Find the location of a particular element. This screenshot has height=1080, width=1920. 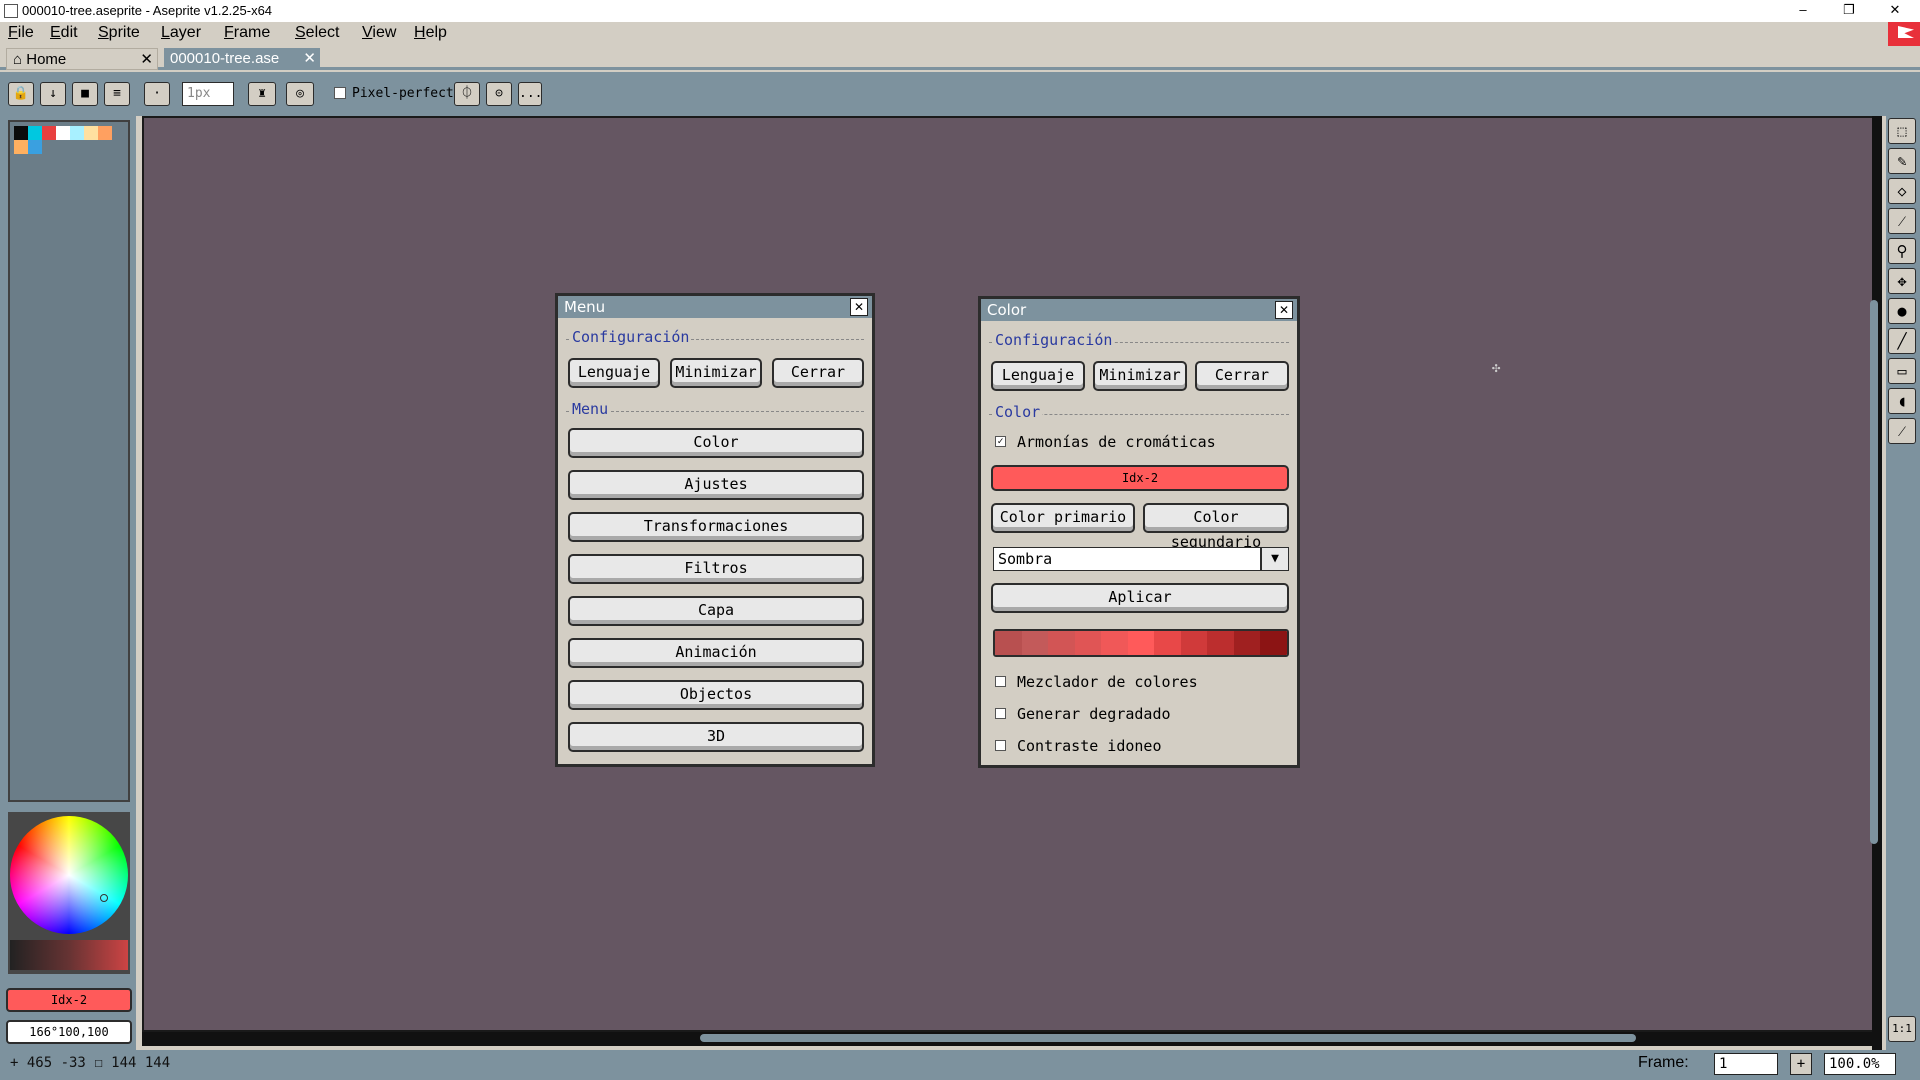

color-primario-button: Color primario is located at coordinates (1063, 518).